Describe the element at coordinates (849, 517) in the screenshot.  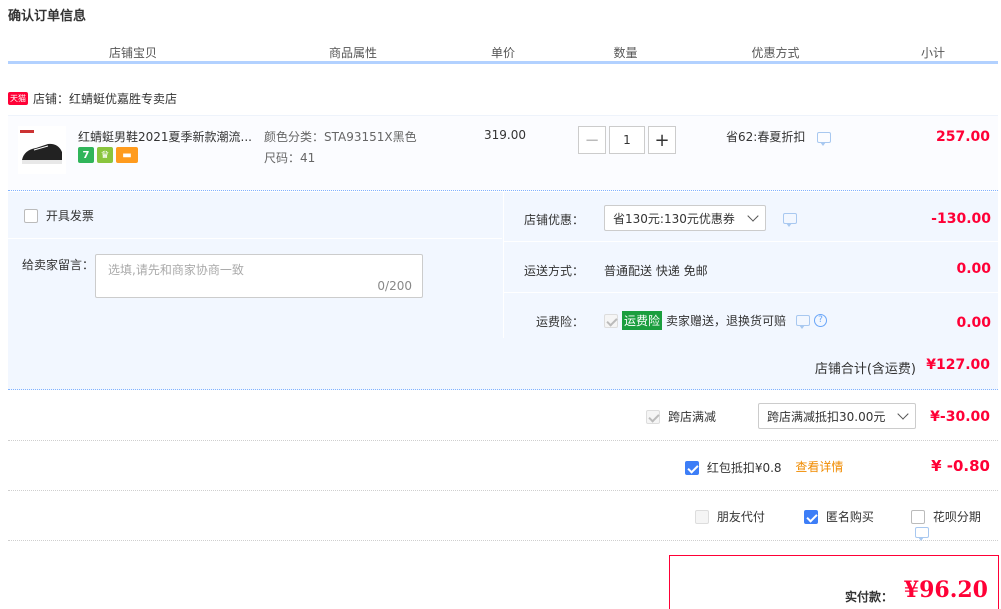
I see `anonymous-label: 匿名购买` at that location.